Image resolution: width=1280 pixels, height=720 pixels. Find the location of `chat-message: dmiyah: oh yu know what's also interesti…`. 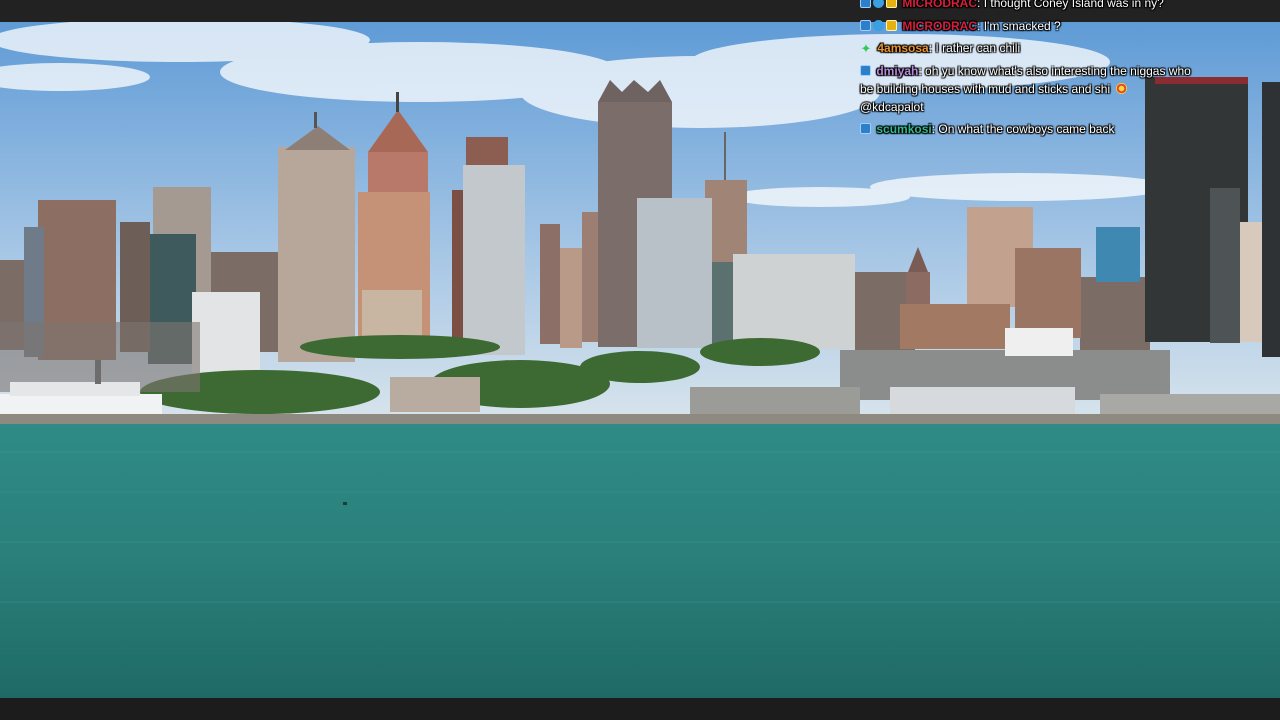

chat-message: dmiyah: oh yu know what's also interesti… is located at coordinates (1032, 89).